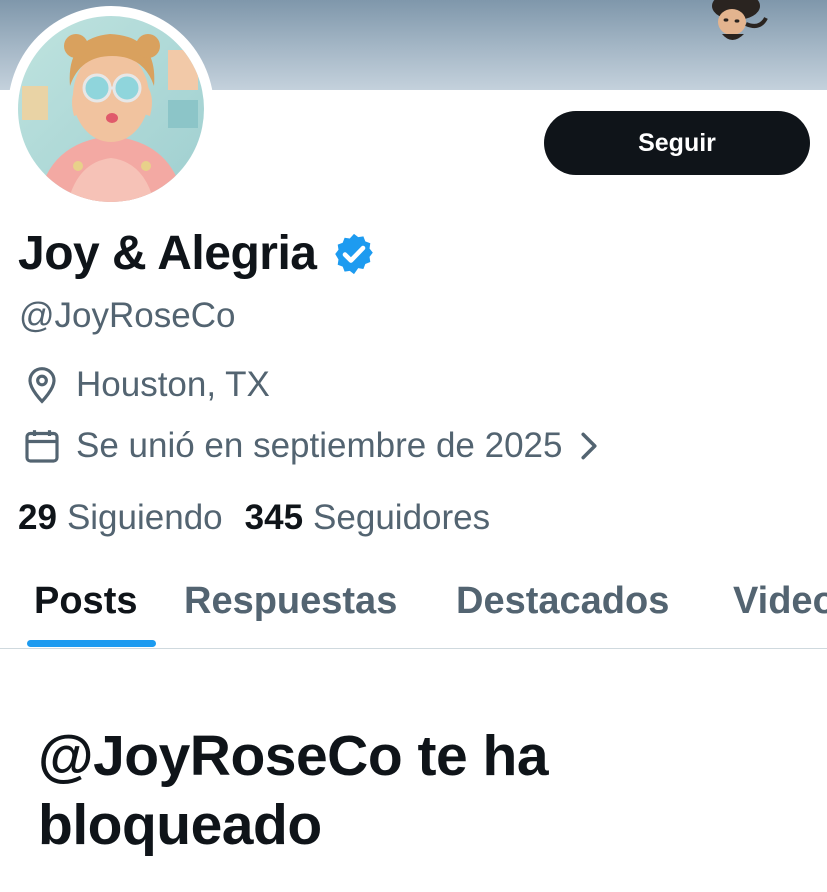 The height and width of the screenshot is (892, 827). Describe the element at coordinates (589, 446) in the screenshot. I see `chevron-right-icon` at that location.